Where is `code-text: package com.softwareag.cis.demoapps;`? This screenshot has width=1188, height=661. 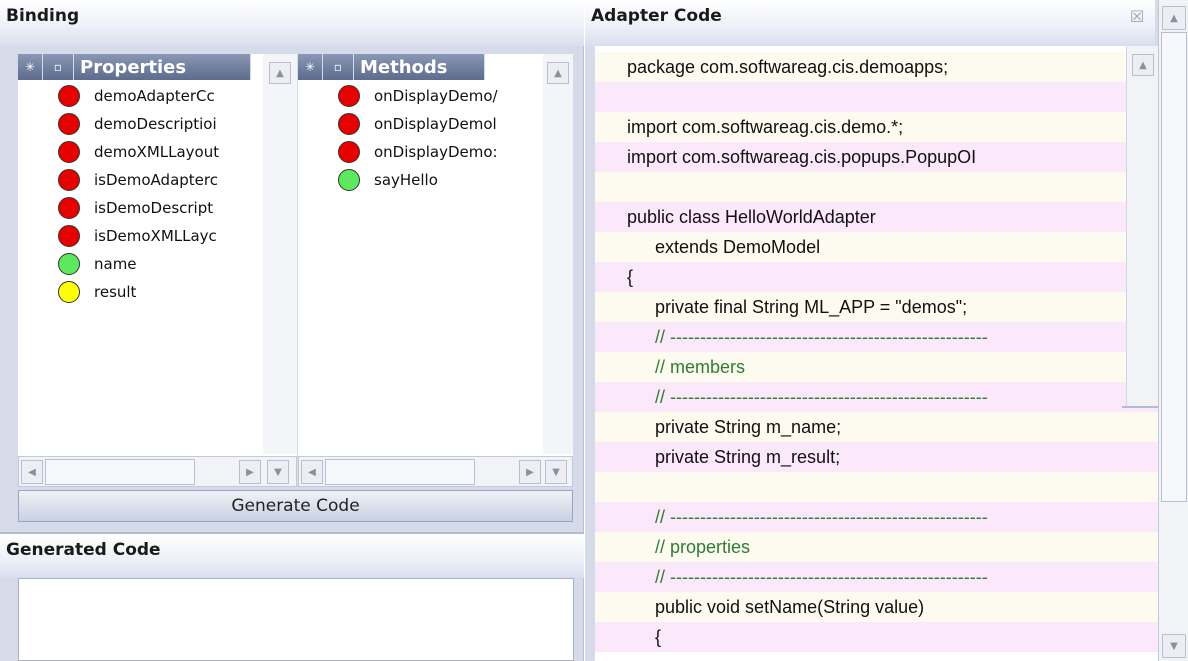
code-text: package com.softwareag.cis.demoapps; is located at coordinates (788, 66).